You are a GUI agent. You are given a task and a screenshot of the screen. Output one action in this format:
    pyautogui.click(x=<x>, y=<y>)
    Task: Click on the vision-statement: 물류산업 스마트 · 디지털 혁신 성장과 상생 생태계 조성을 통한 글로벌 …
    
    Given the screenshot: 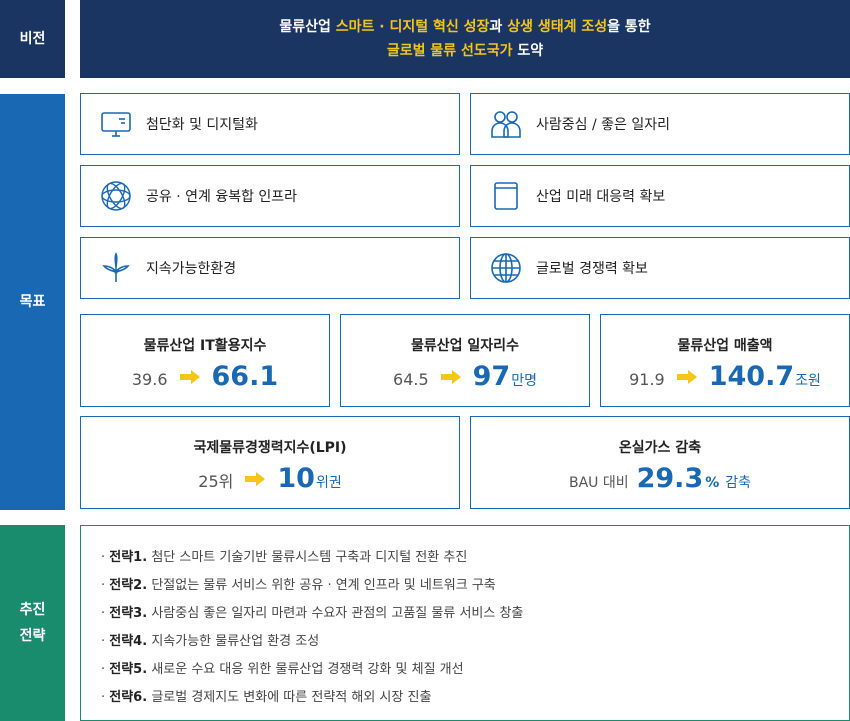 What is the action you would take?
    pyautogui.click(x=465, y=39)
    